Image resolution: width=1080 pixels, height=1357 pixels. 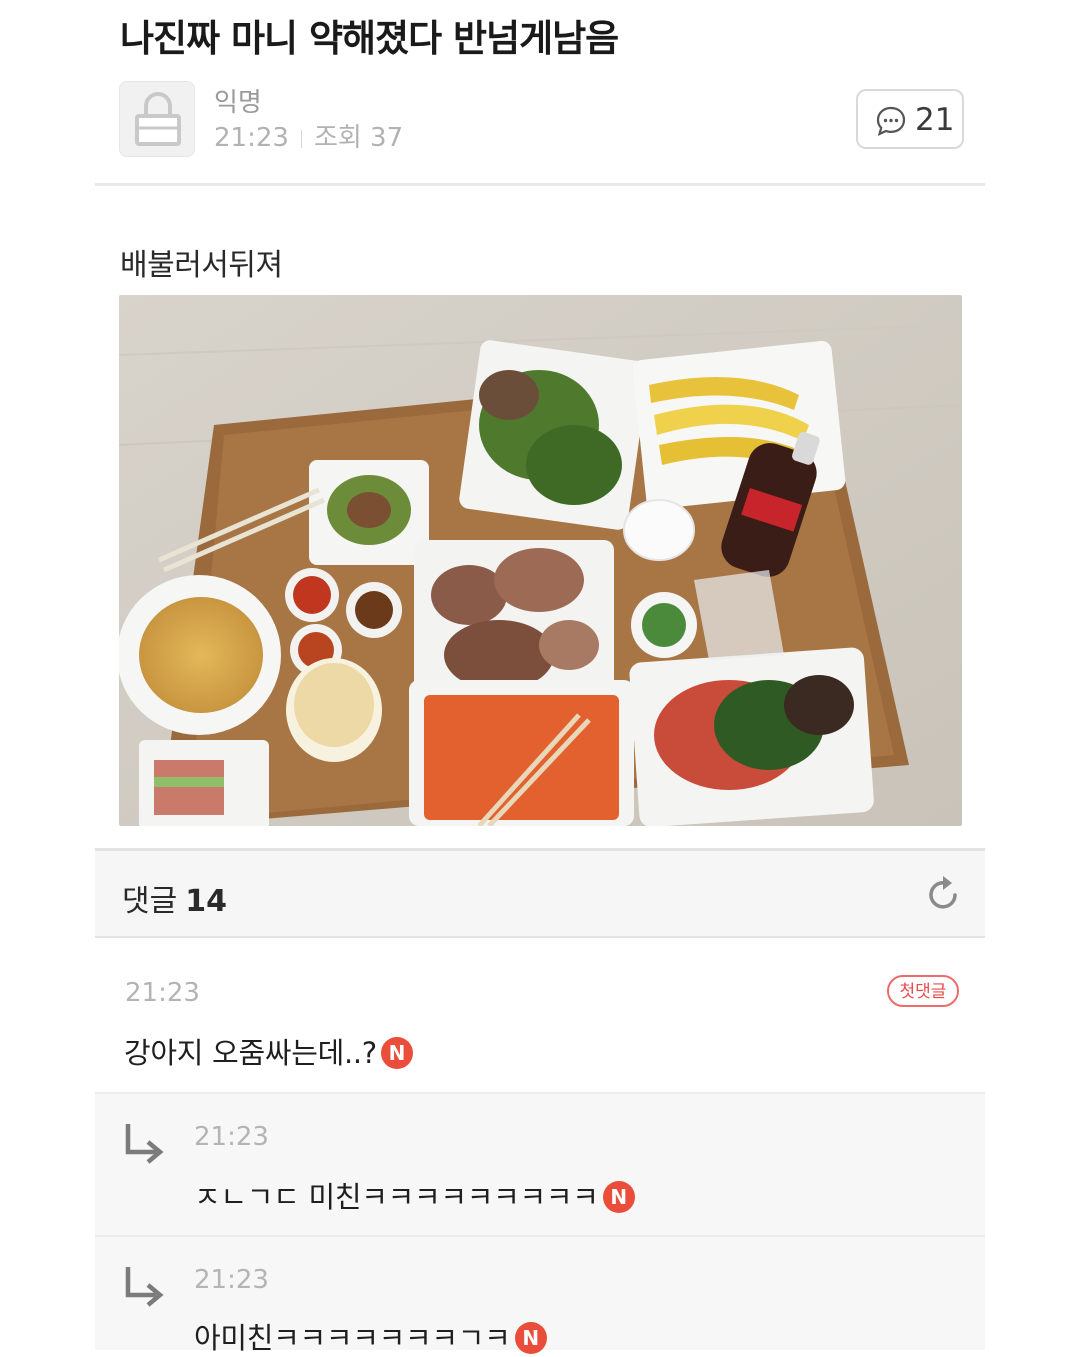 I want to click on post-meta: 21:23 조회 37, so click(x=308, y=135).